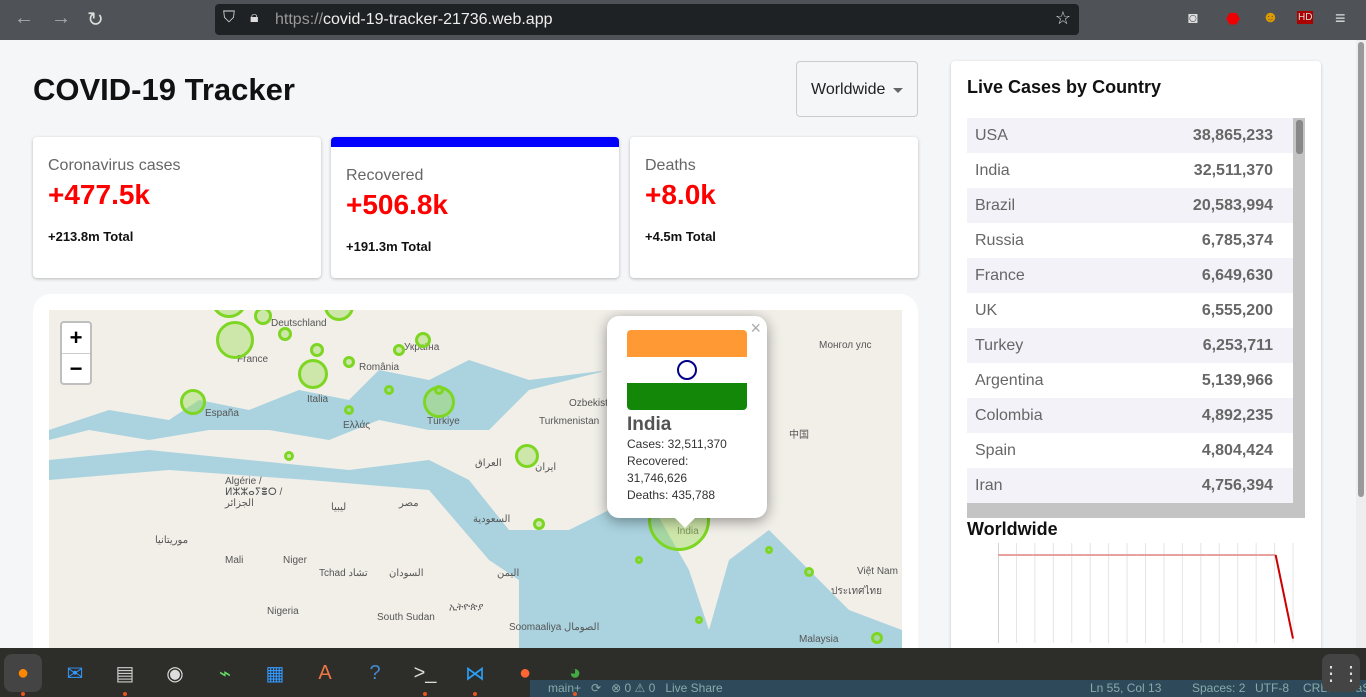 This screenshot has height=697, width=1366. What do you see at coordinates (397, 204) in the screenshot?
I see `card-value: +506.8k` at bounding box center [397, 204].